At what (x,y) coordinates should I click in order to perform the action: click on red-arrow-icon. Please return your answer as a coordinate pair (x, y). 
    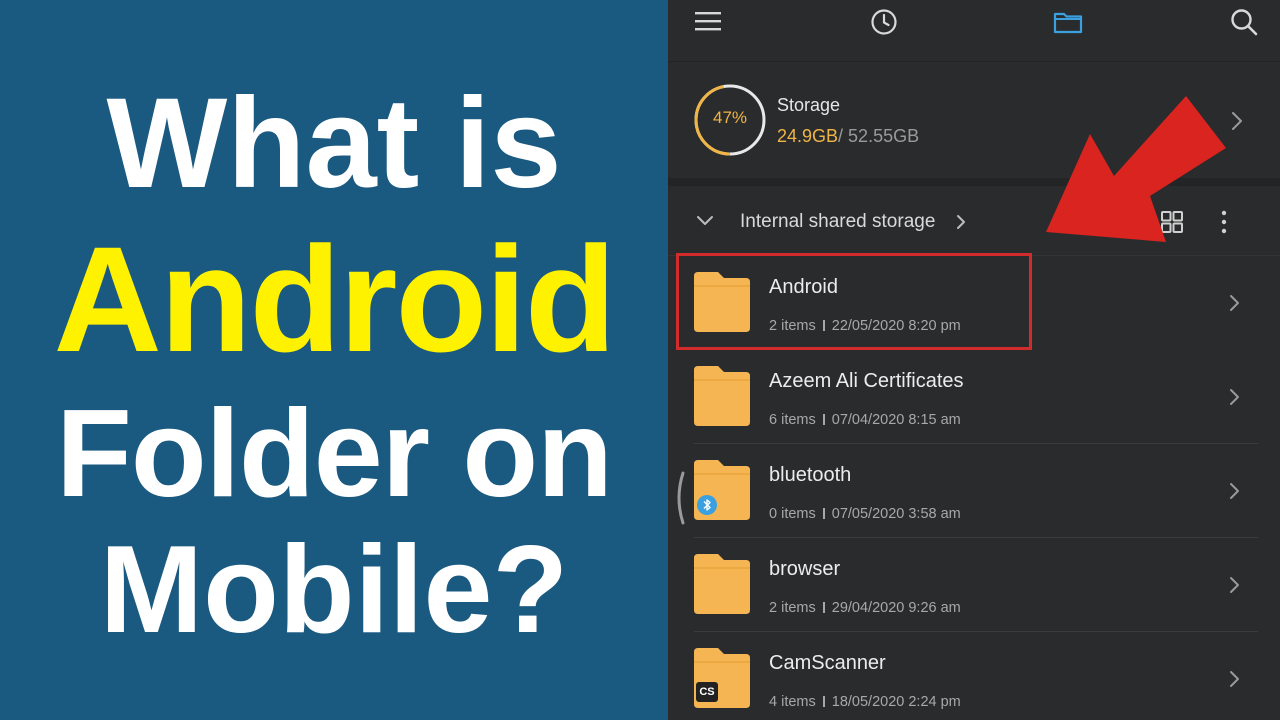
    Looking at the image, I should click on (1136, 169).